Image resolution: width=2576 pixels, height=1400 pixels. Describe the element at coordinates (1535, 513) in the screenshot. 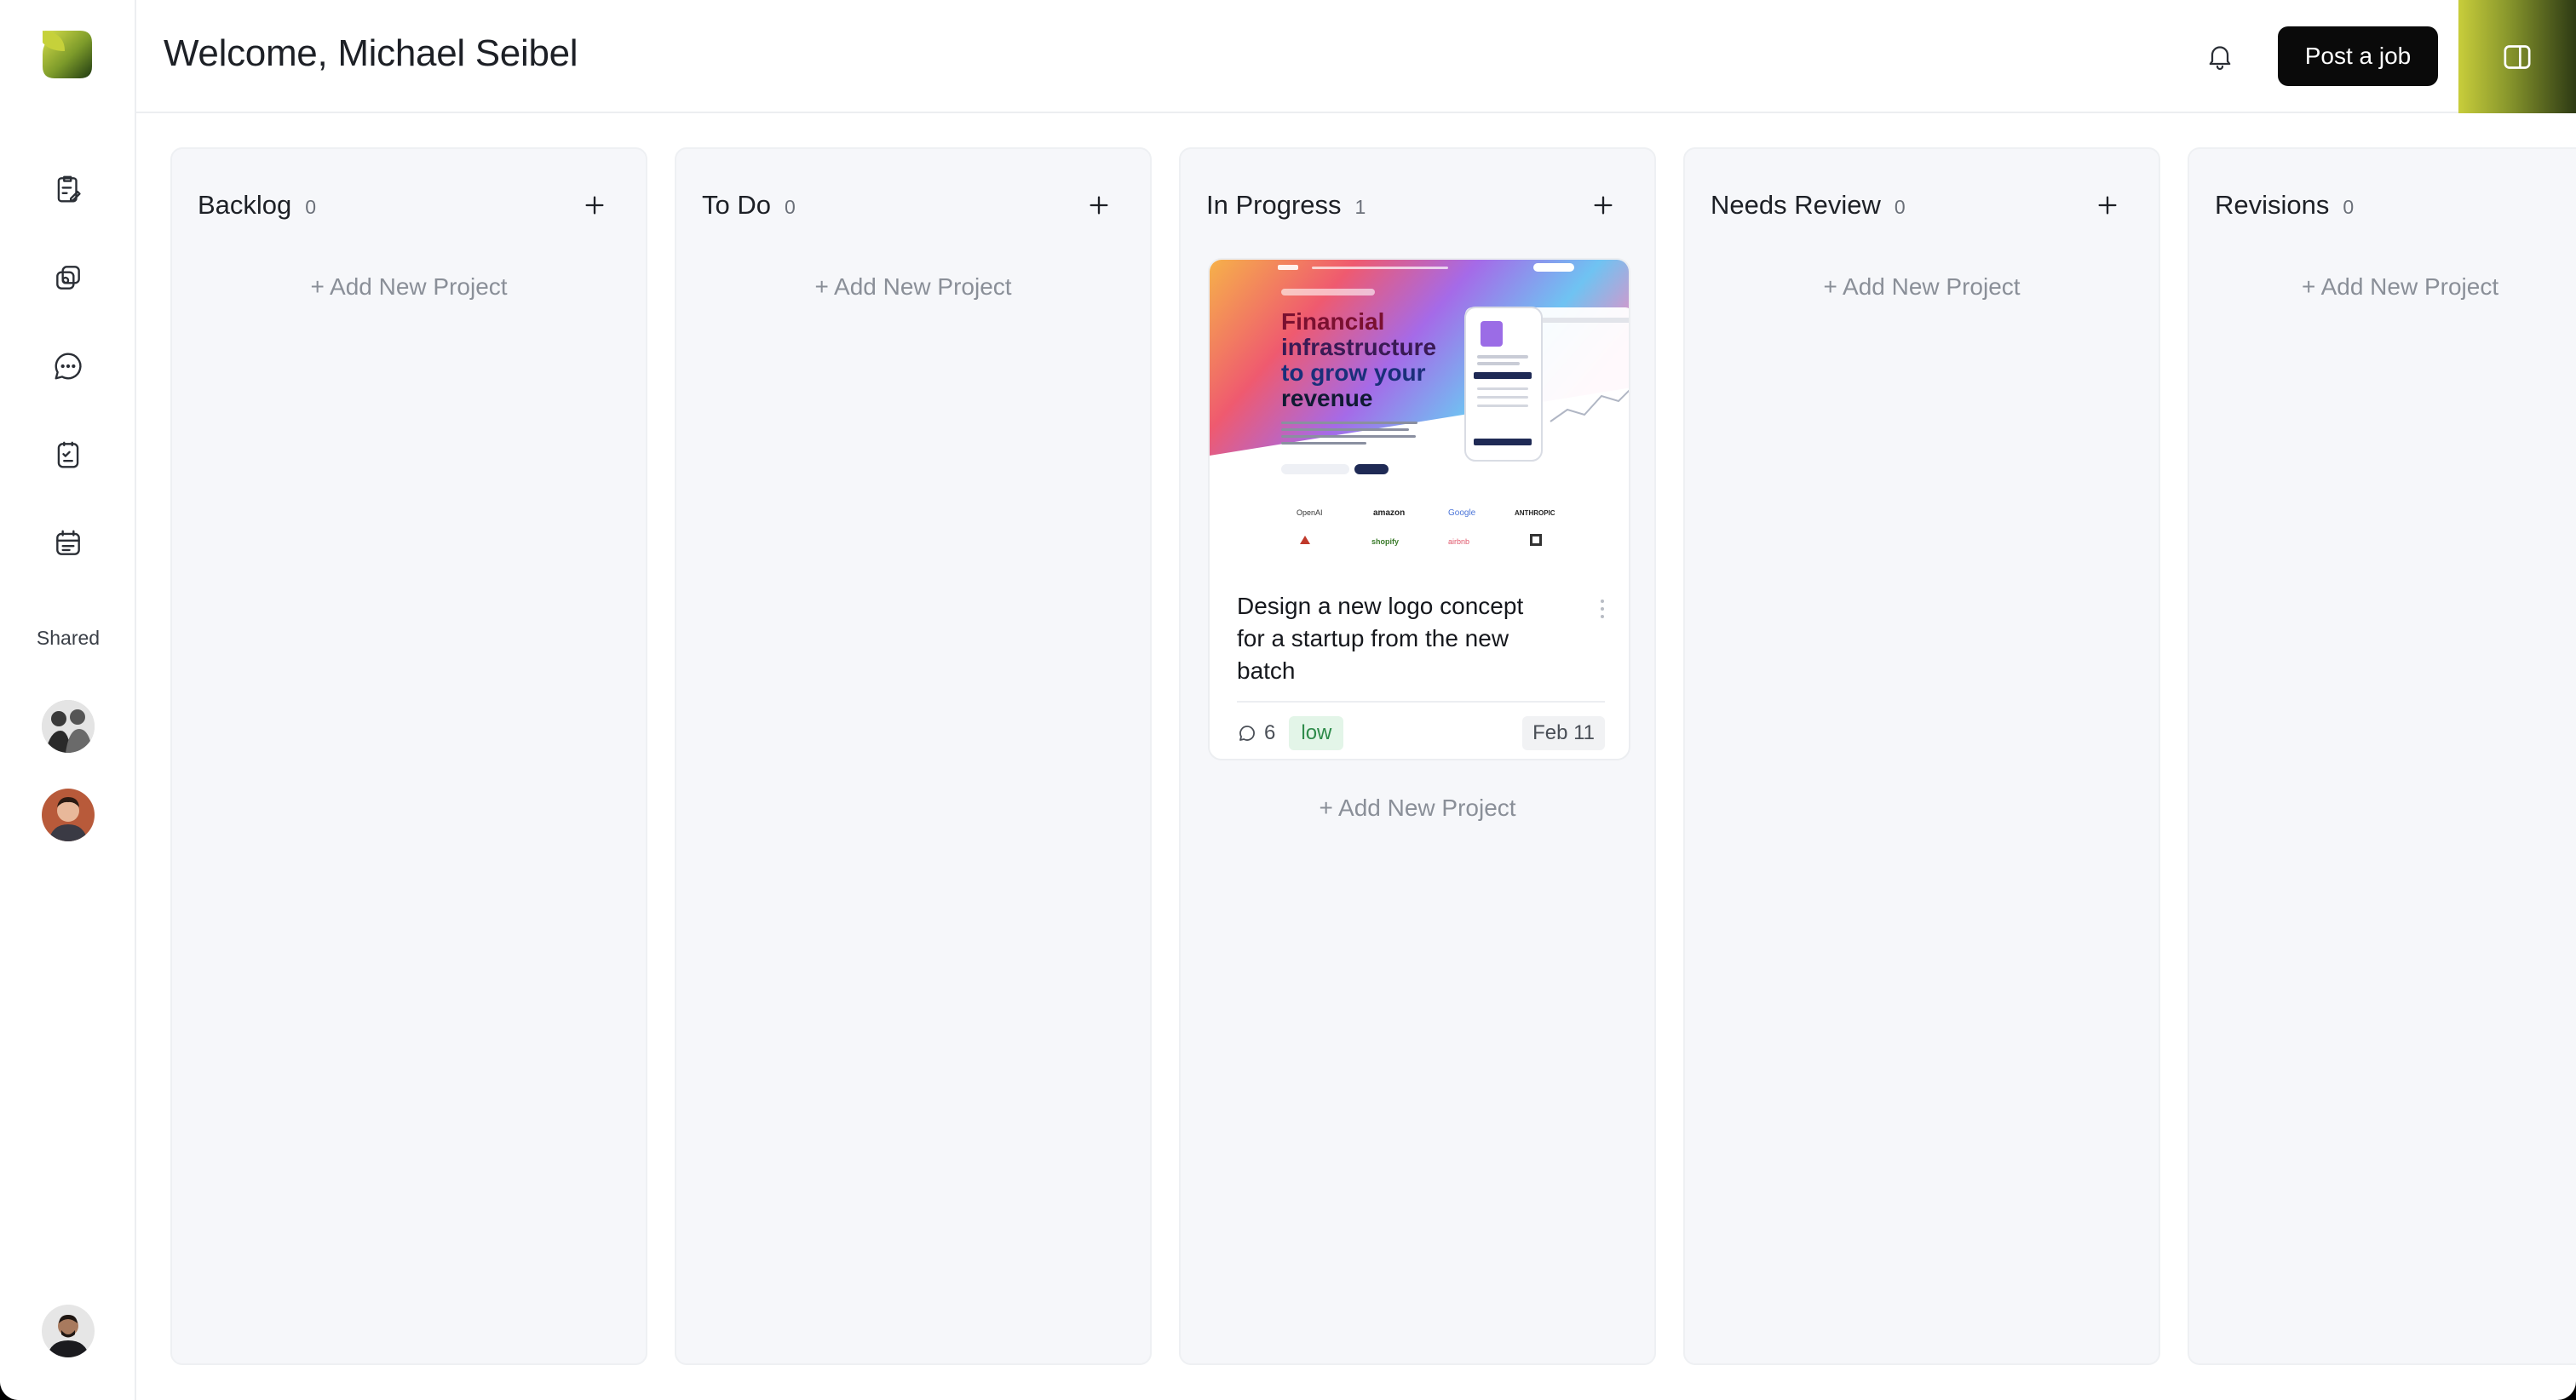

I see `thumb-logo-anthropic: ANTHROPIC` at that location.